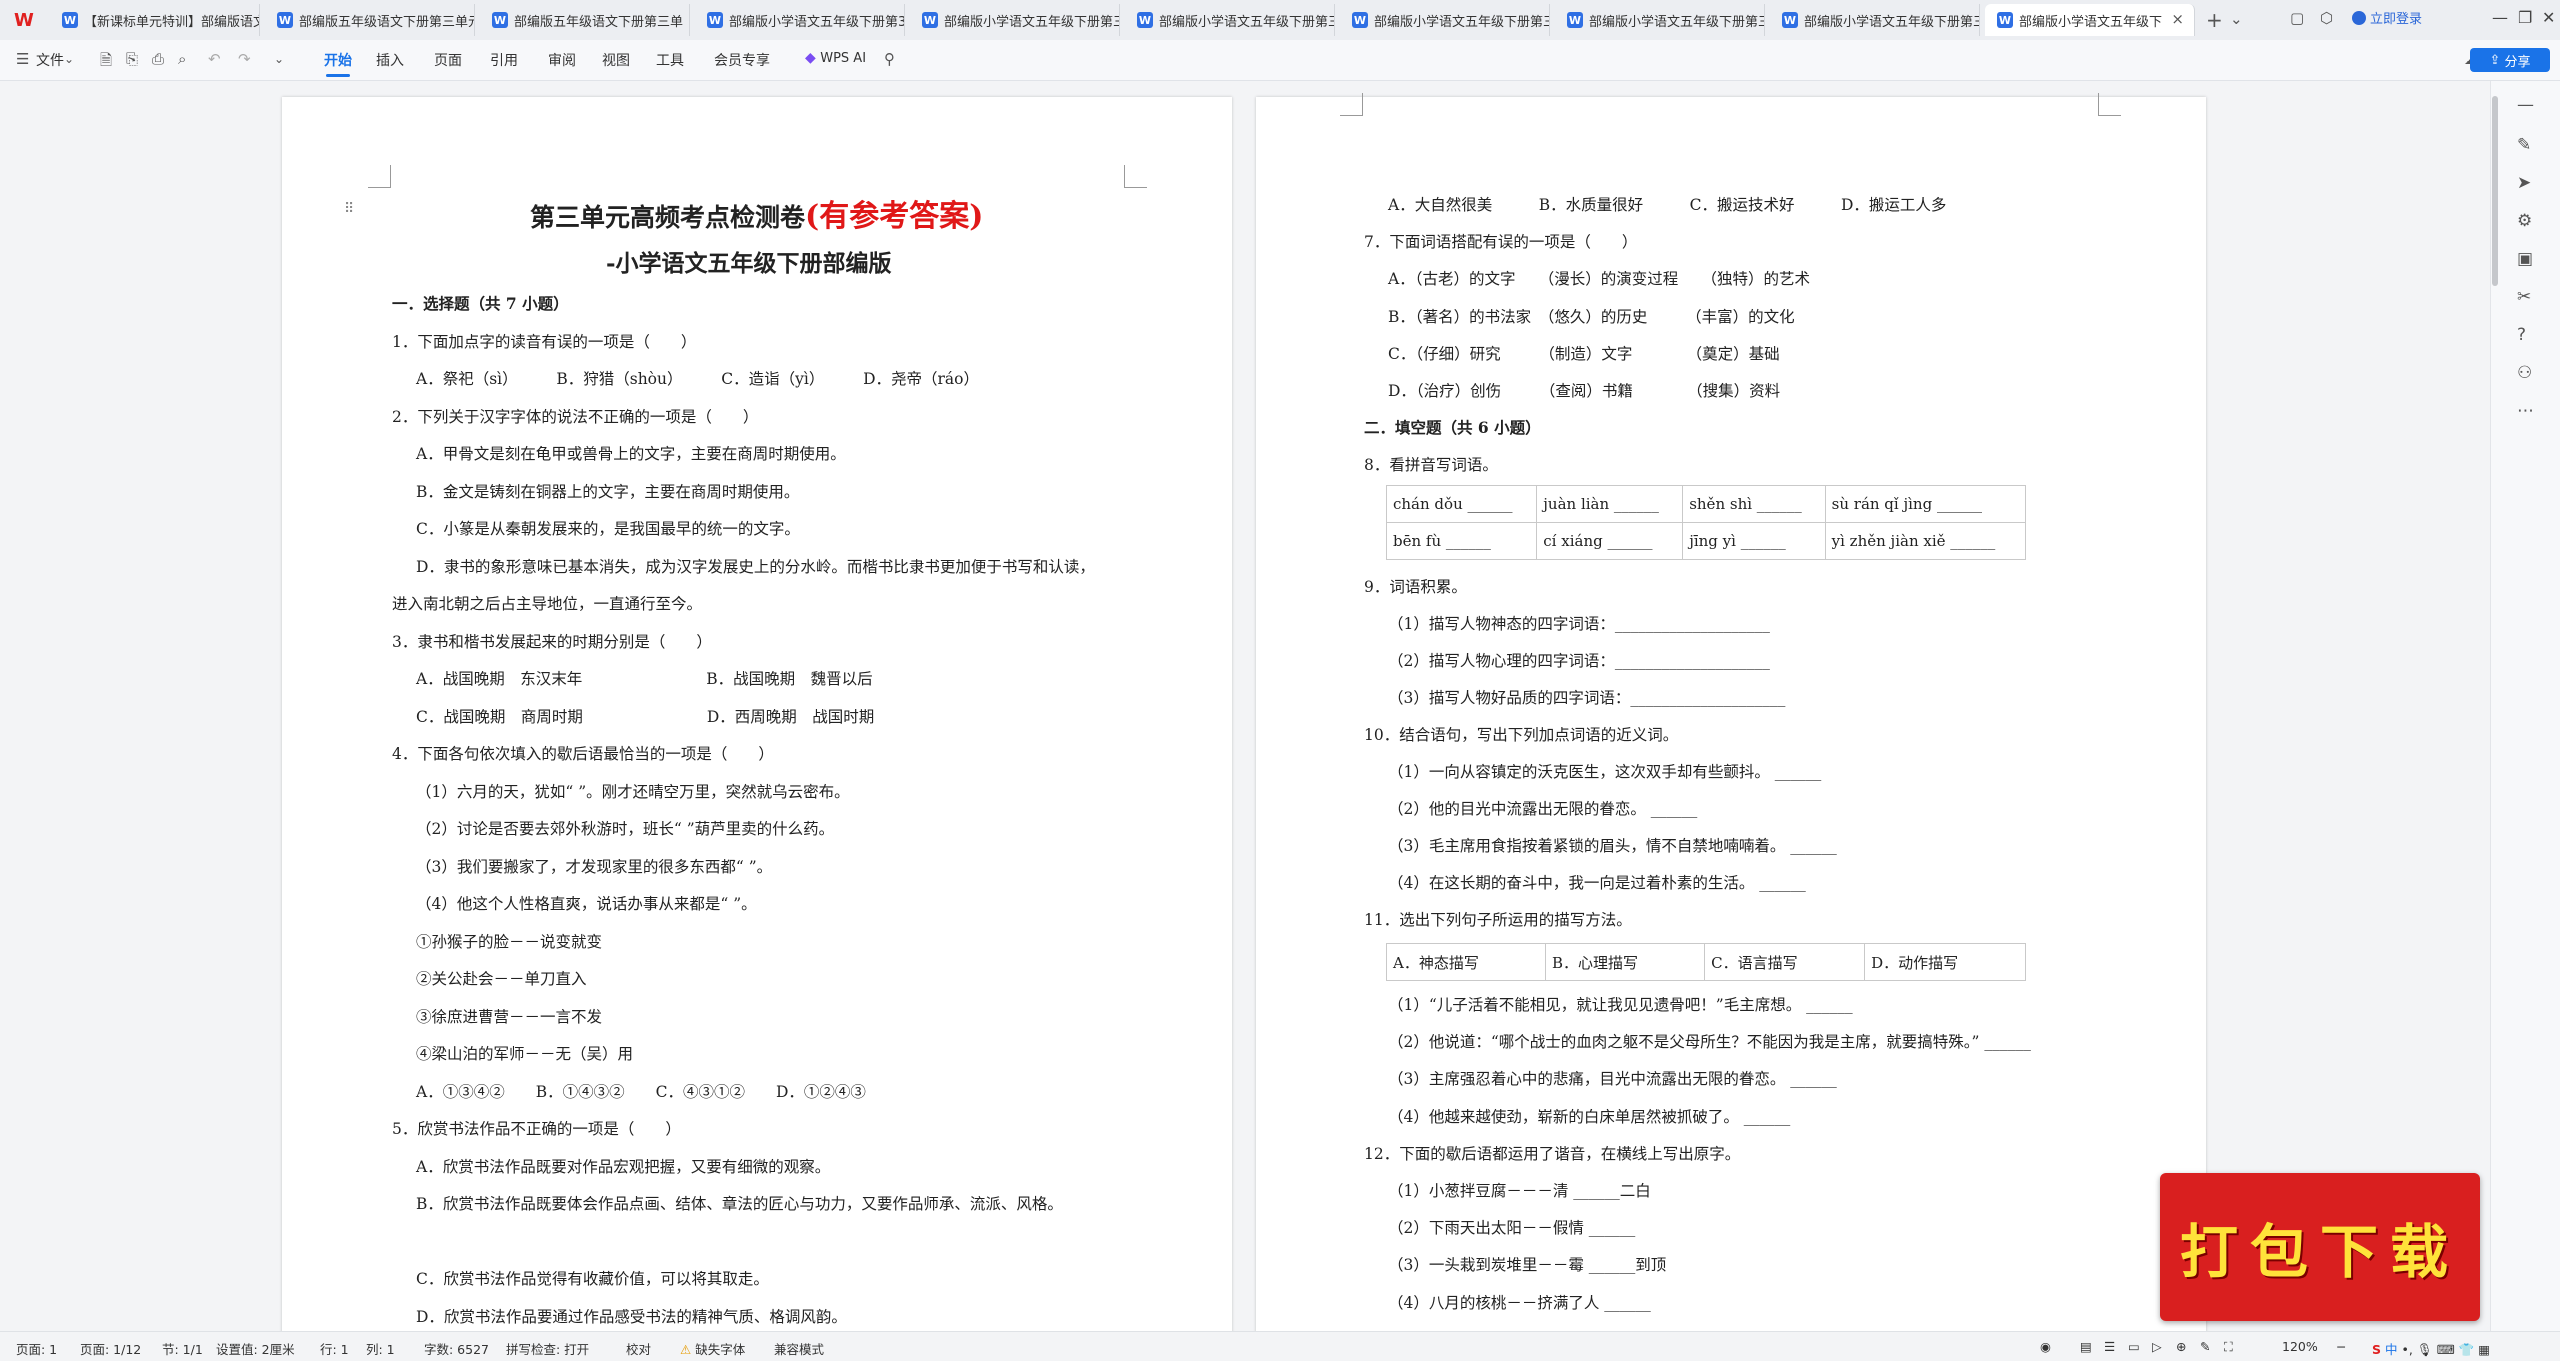 Image resolution: width=2560 pixels, height=1361 pixels. I want to click on menu-tab-2: 页面, so click(448, 60).